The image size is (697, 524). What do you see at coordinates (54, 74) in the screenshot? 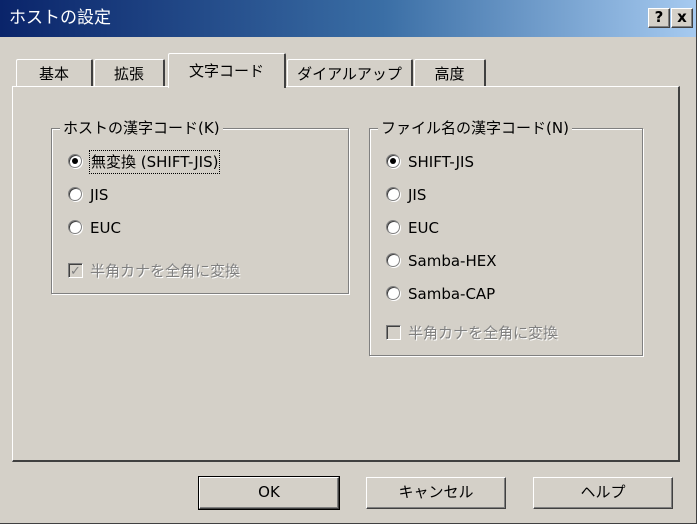
I see `tab-basic: 基本` at bounding box center [54, 74].